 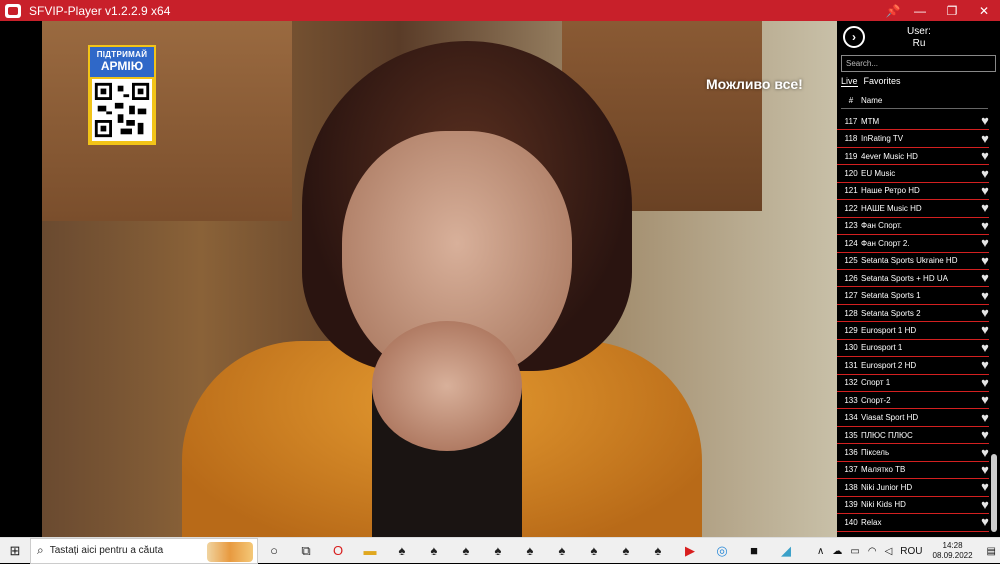 I want to click on maximize-button: ❐, so click(x=952, y=10).